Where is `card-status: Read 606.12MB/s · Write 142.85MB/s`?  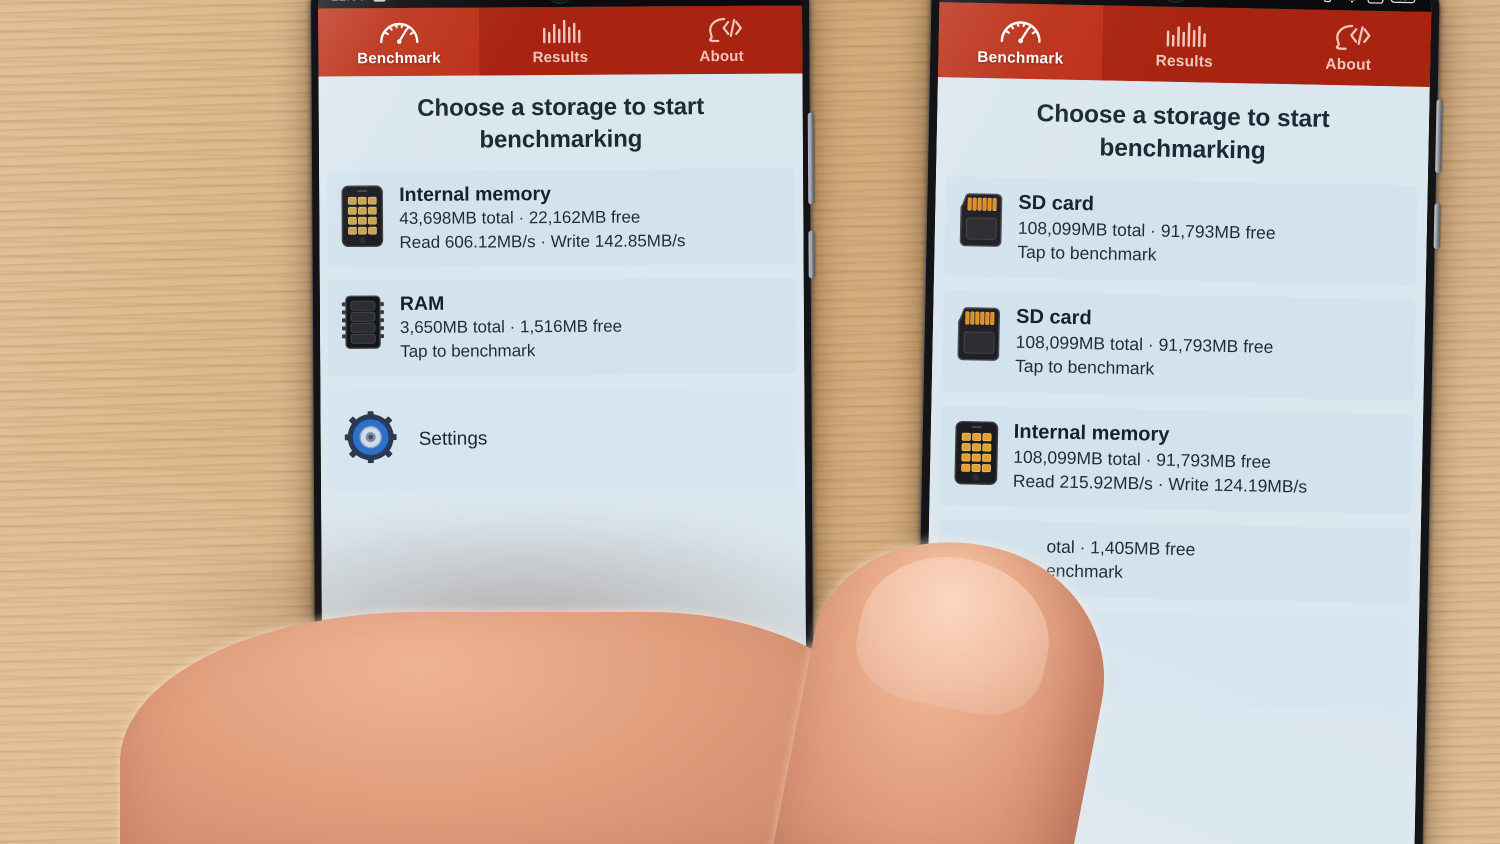 card-status: Read 606.12MB/s · Write 142.85MB/s is located at coordinates (542, 241).